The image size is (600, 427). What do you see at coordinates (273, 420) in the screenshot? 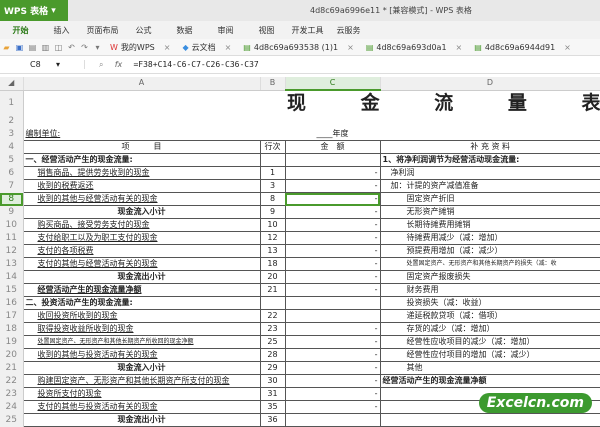
I see `line-cell: 36` at bounding box center [273, 420].